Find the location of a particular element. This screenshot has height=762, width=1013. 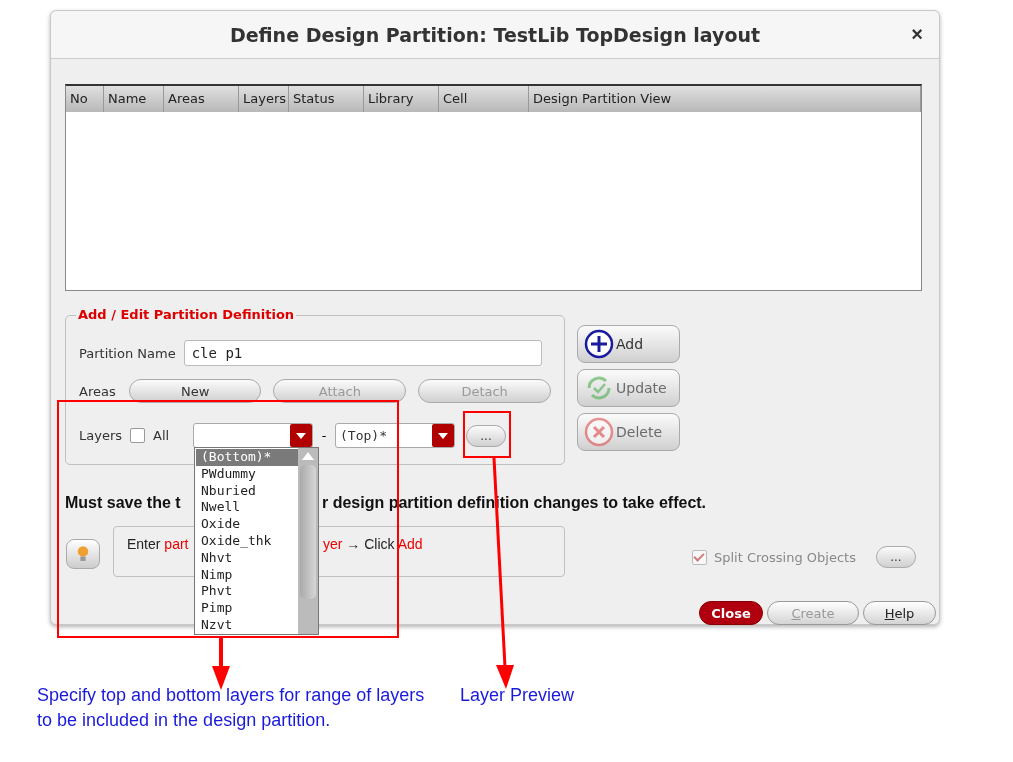

column-header: Layers is located at coordinates (264, 99).